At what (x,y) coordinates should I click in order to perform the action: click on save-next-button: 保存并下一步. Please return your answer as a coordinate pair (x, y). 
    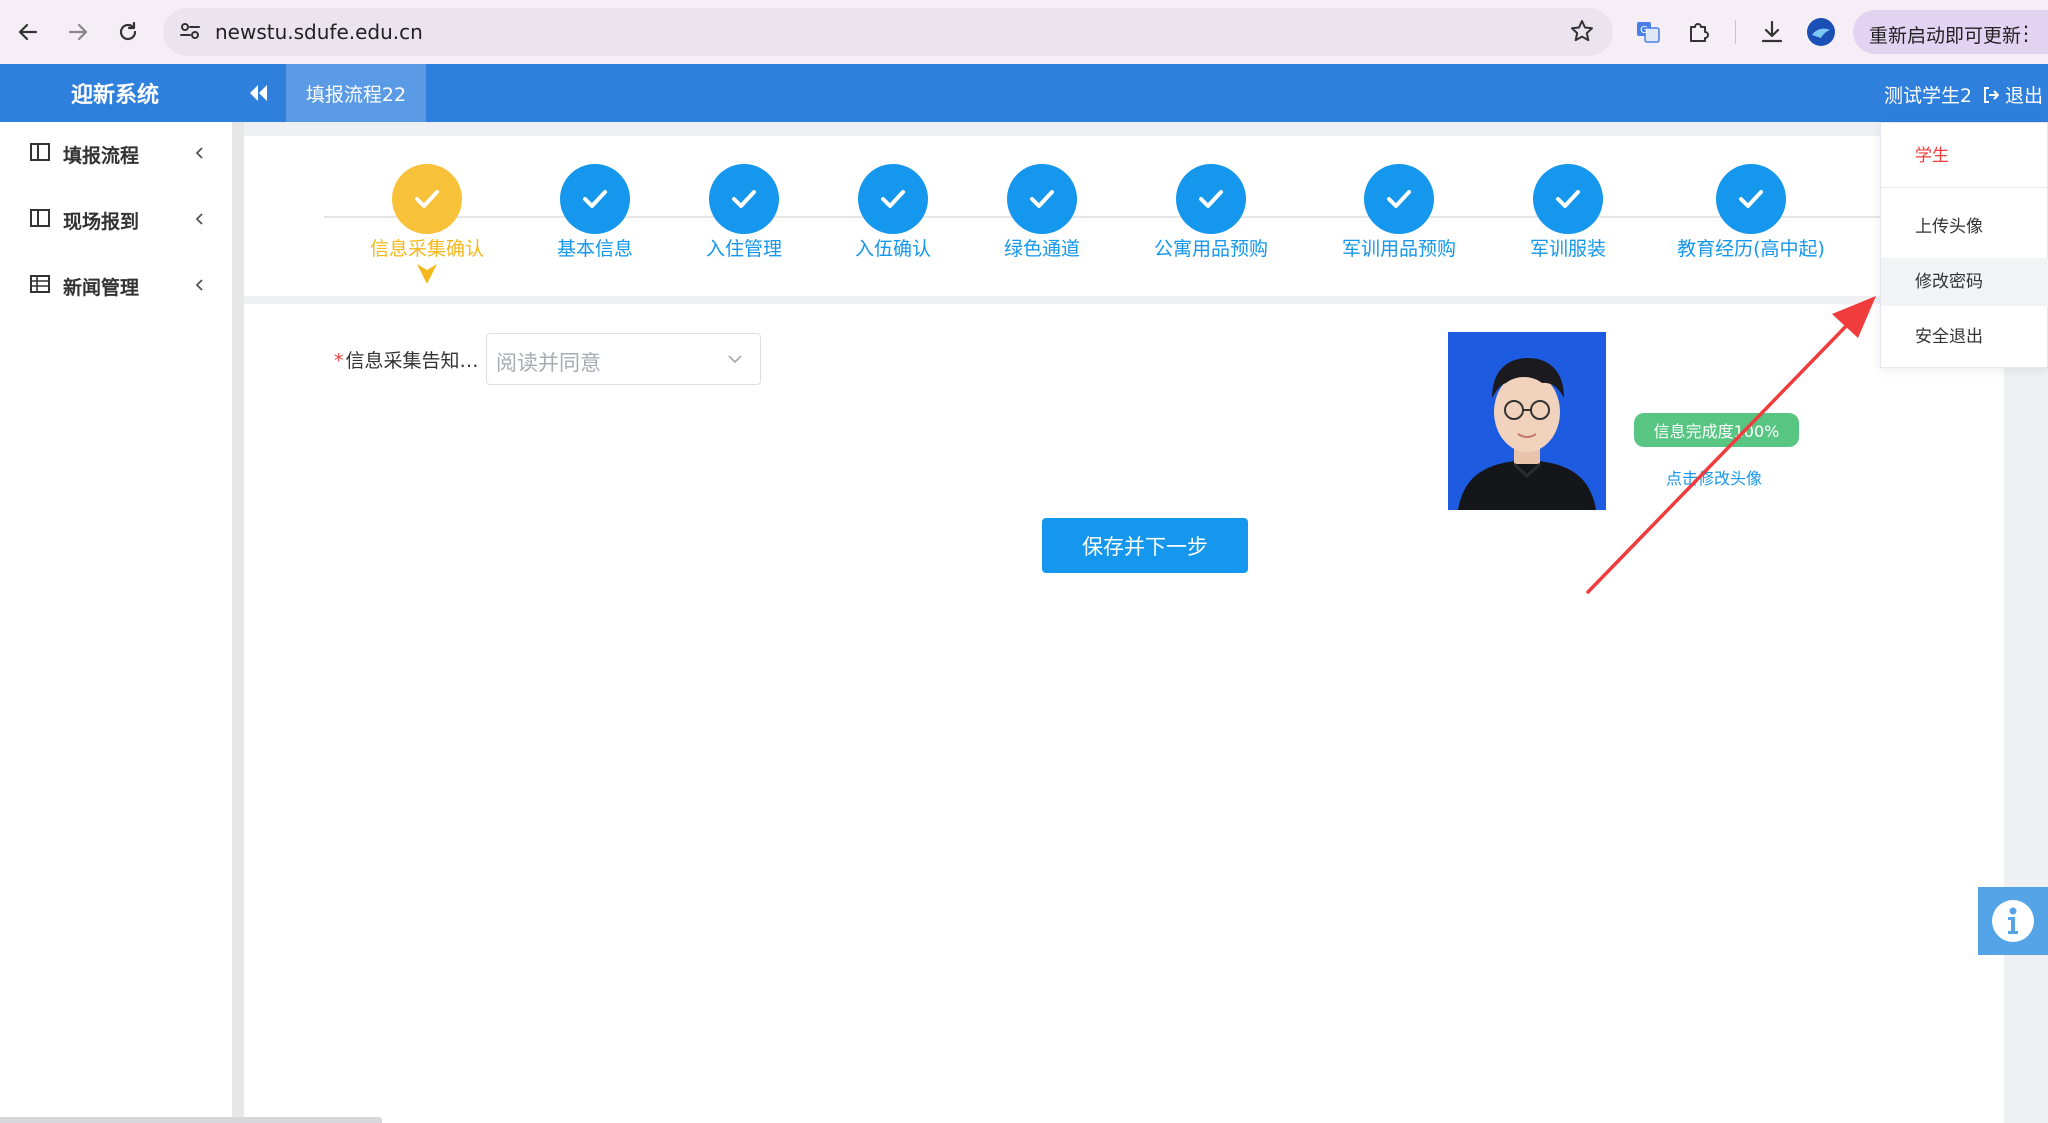
    Looking at the image, I should click on (1145, 545).